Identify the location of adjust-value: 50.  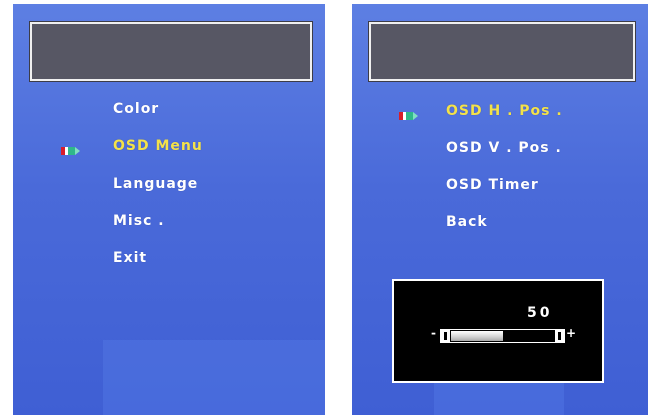
(540, 313).